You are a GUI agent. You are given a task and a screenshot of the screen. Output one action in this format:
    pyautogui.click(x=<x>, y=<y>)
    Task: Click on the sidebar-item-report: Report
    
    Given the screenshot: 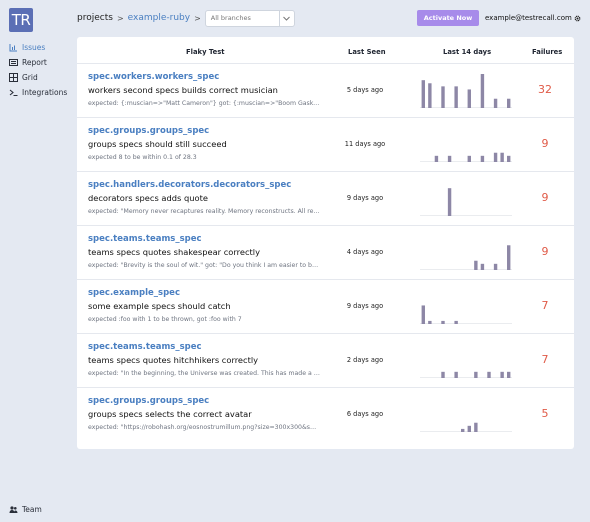 What is the action you would take?
    pyautogui.click(x=39, y=62)
    